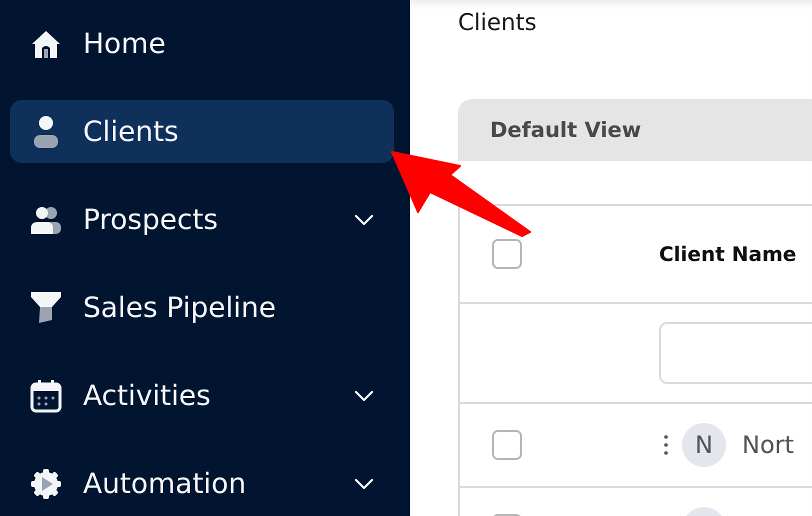 Image resolution: width=812 pixels, height=516 pixels. What do you see at coordinates (727, 254) in the screenshot?
I see `column-header: Client Name` at bounding box center [727, 254].